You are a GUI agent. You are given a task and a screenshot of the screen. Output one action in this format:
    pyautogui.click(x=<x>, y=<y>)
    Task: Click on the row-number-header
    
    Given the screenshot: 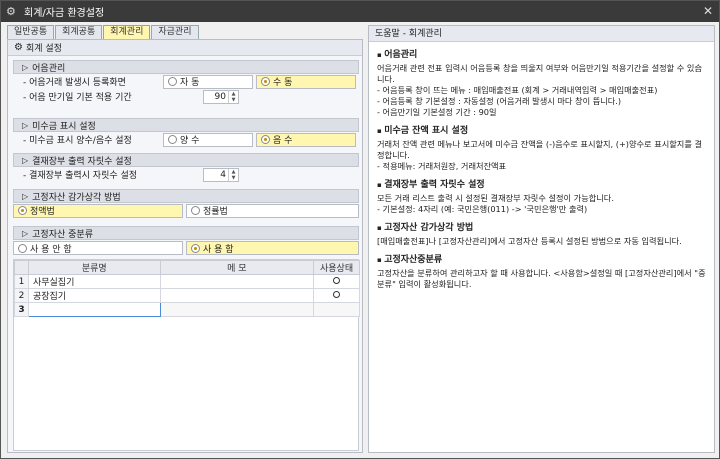 What is the action you would take?
    pyautogui.click(x=21, y=267)
    